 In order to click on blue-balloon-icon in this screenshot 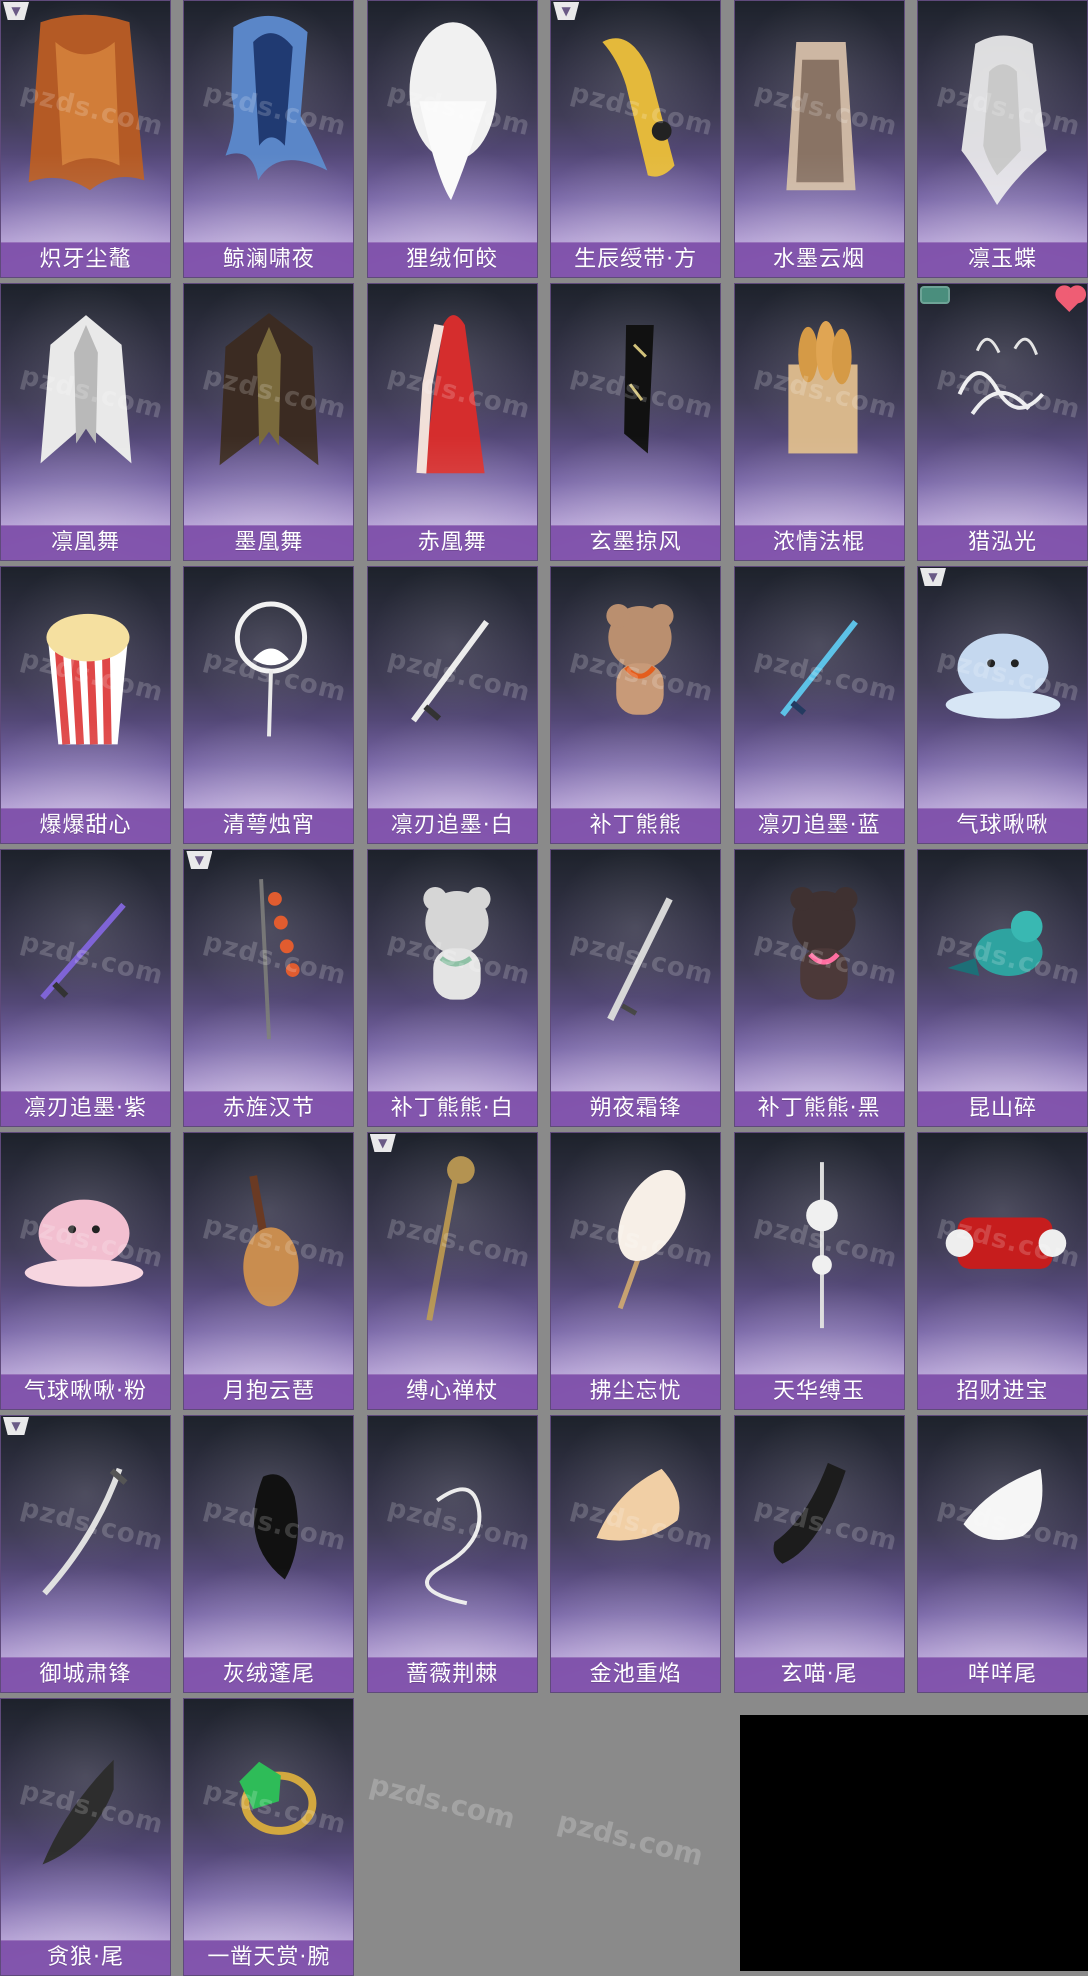, I will do `click(1002, 689)`.